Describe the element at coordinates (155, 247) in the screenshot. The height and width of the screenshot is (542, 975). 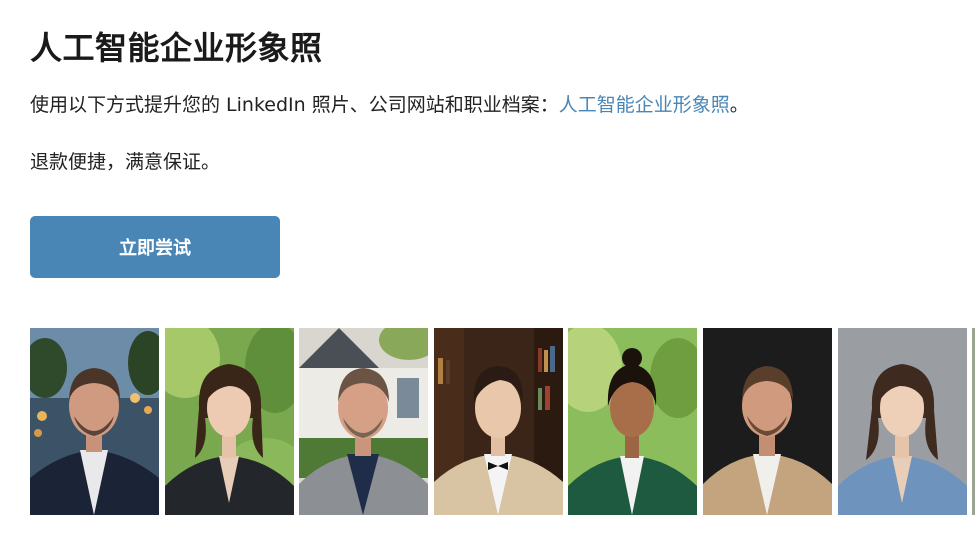
I see `try-now-button: 立即尝试` at that location.